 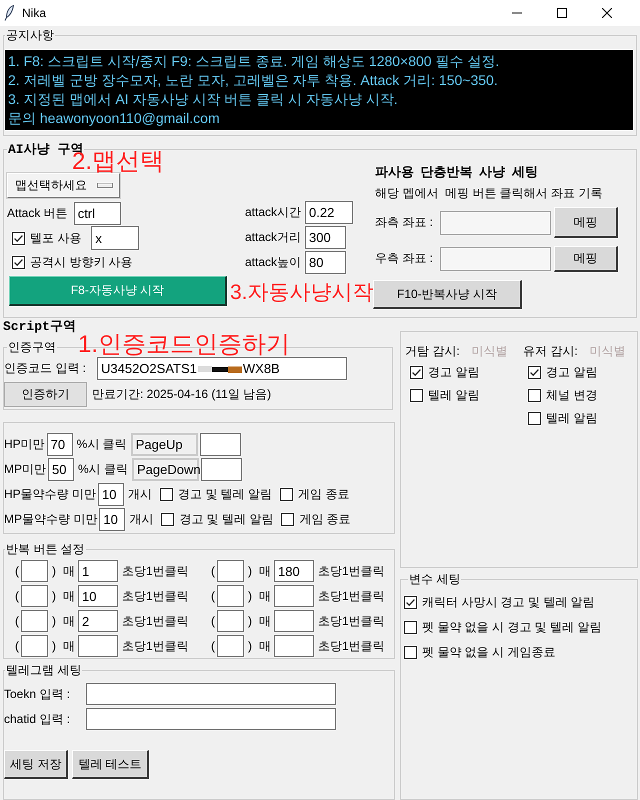 I want to click on field-label: 개시, so click(x=141, y=519).